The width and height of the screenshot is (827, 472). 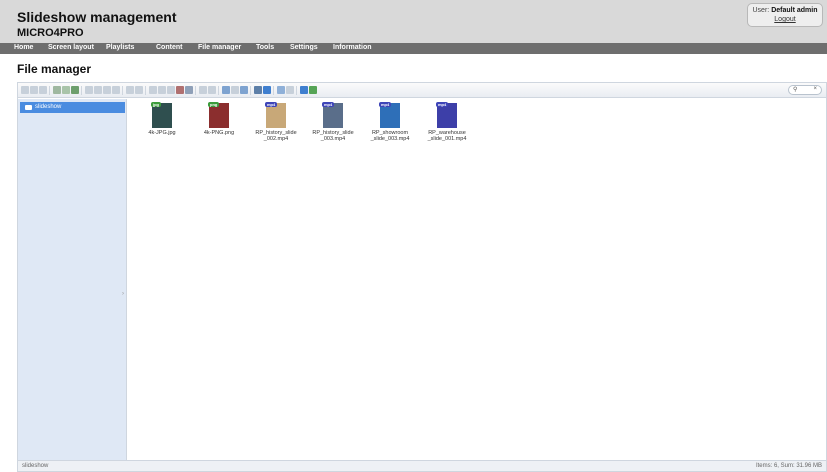 What do you see at coordinates (805, 90) in the screenshot?
I see `search-input: ⚲ ×` at bounding box center [805, 90].